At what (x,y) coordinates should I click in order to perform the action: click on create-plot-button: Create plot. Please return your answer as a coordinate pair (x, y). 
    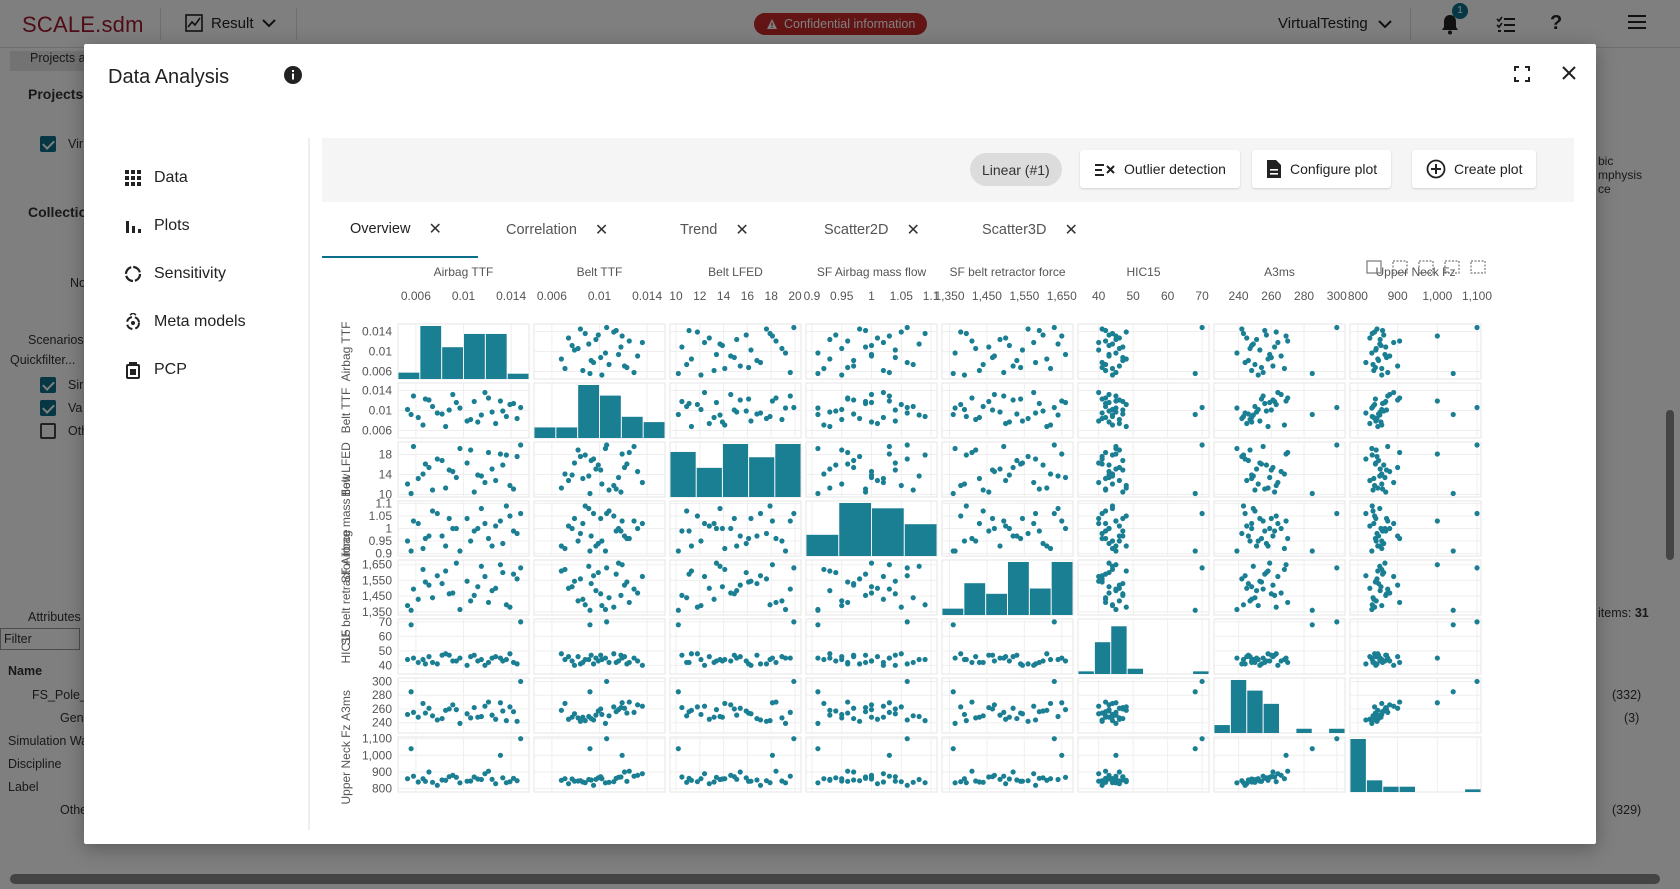
    Looking at the image, I should click on (1474, 169).